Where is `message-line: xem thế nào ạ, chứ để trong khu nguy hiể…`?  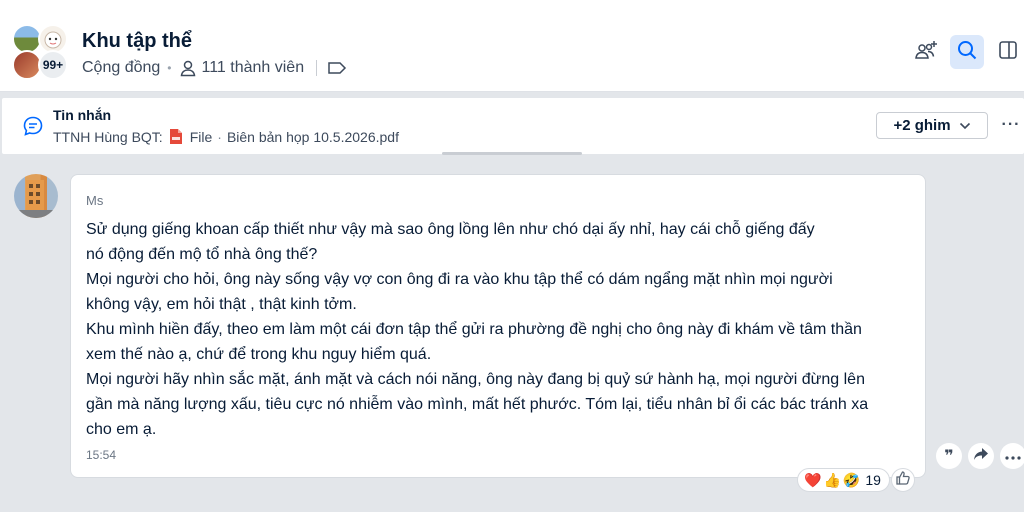 message-line: xem thế nào ạ, chứ để trong khu nguy hiể… is located at coordinates (259, 354).